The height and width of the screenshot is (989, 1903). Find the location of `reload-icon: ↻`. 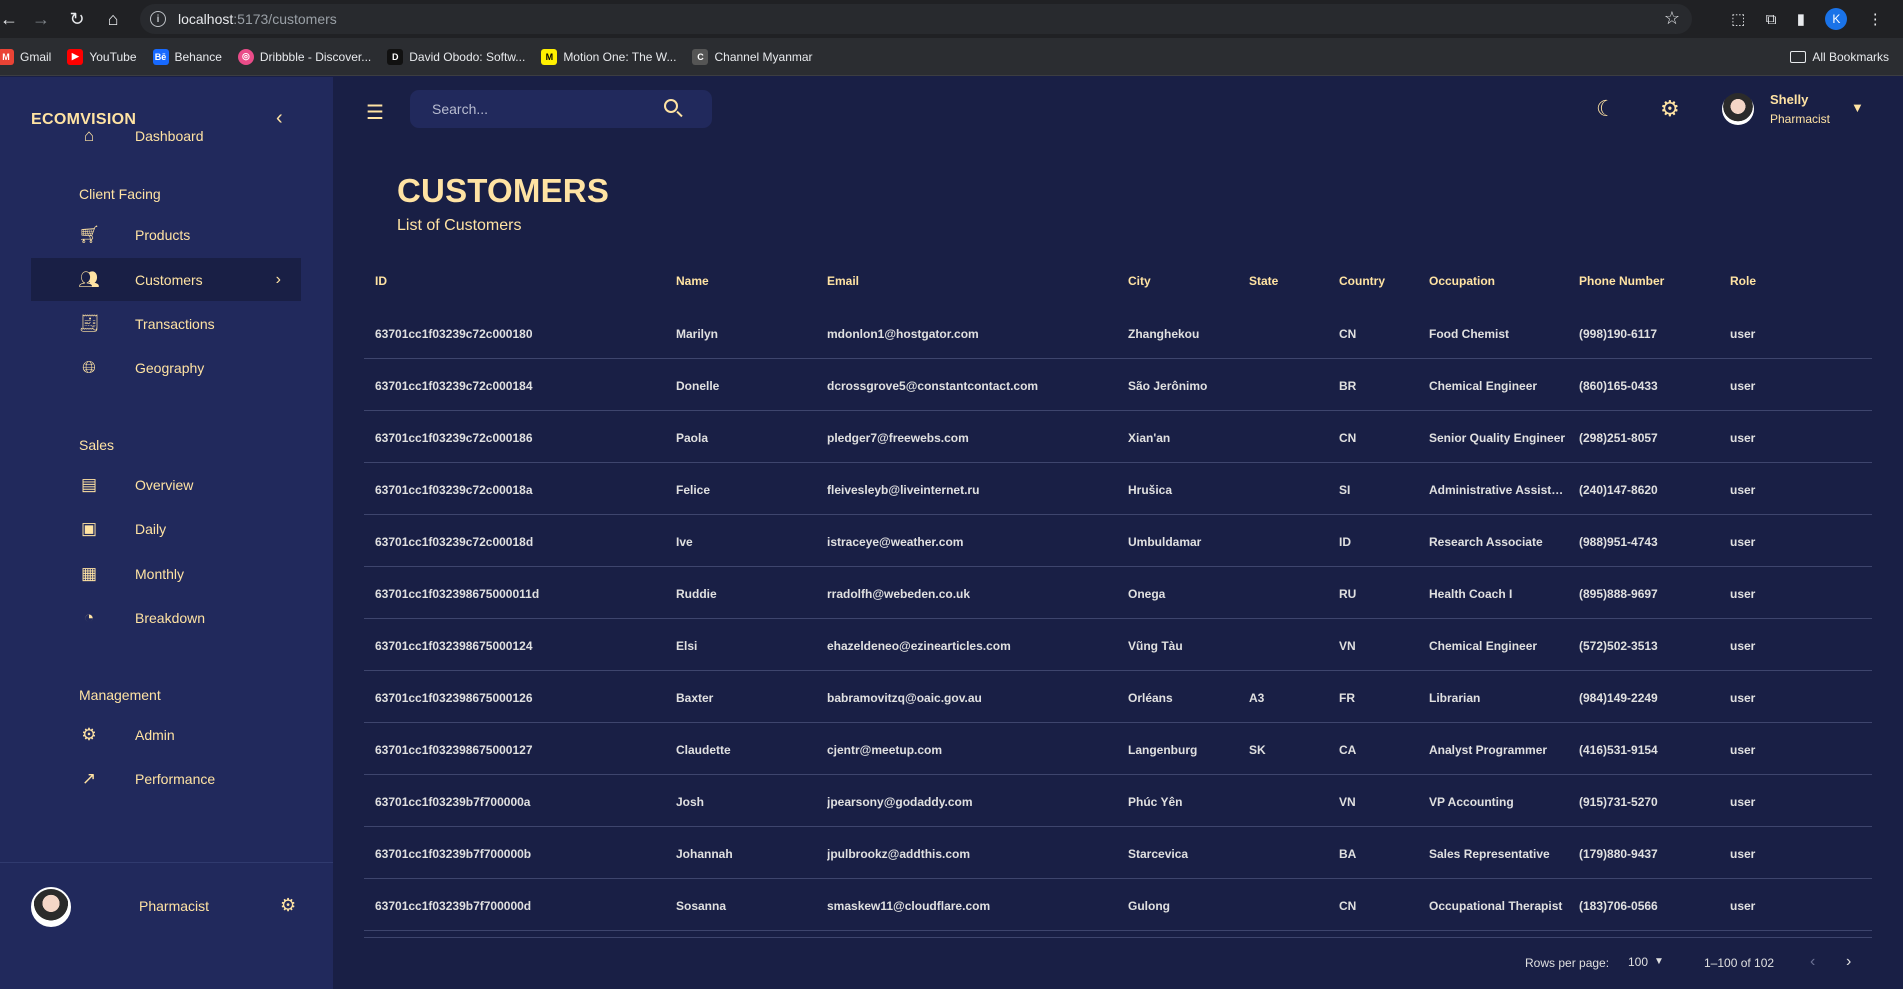

reload-icon: ↻ is located at coordinates (77, 19).